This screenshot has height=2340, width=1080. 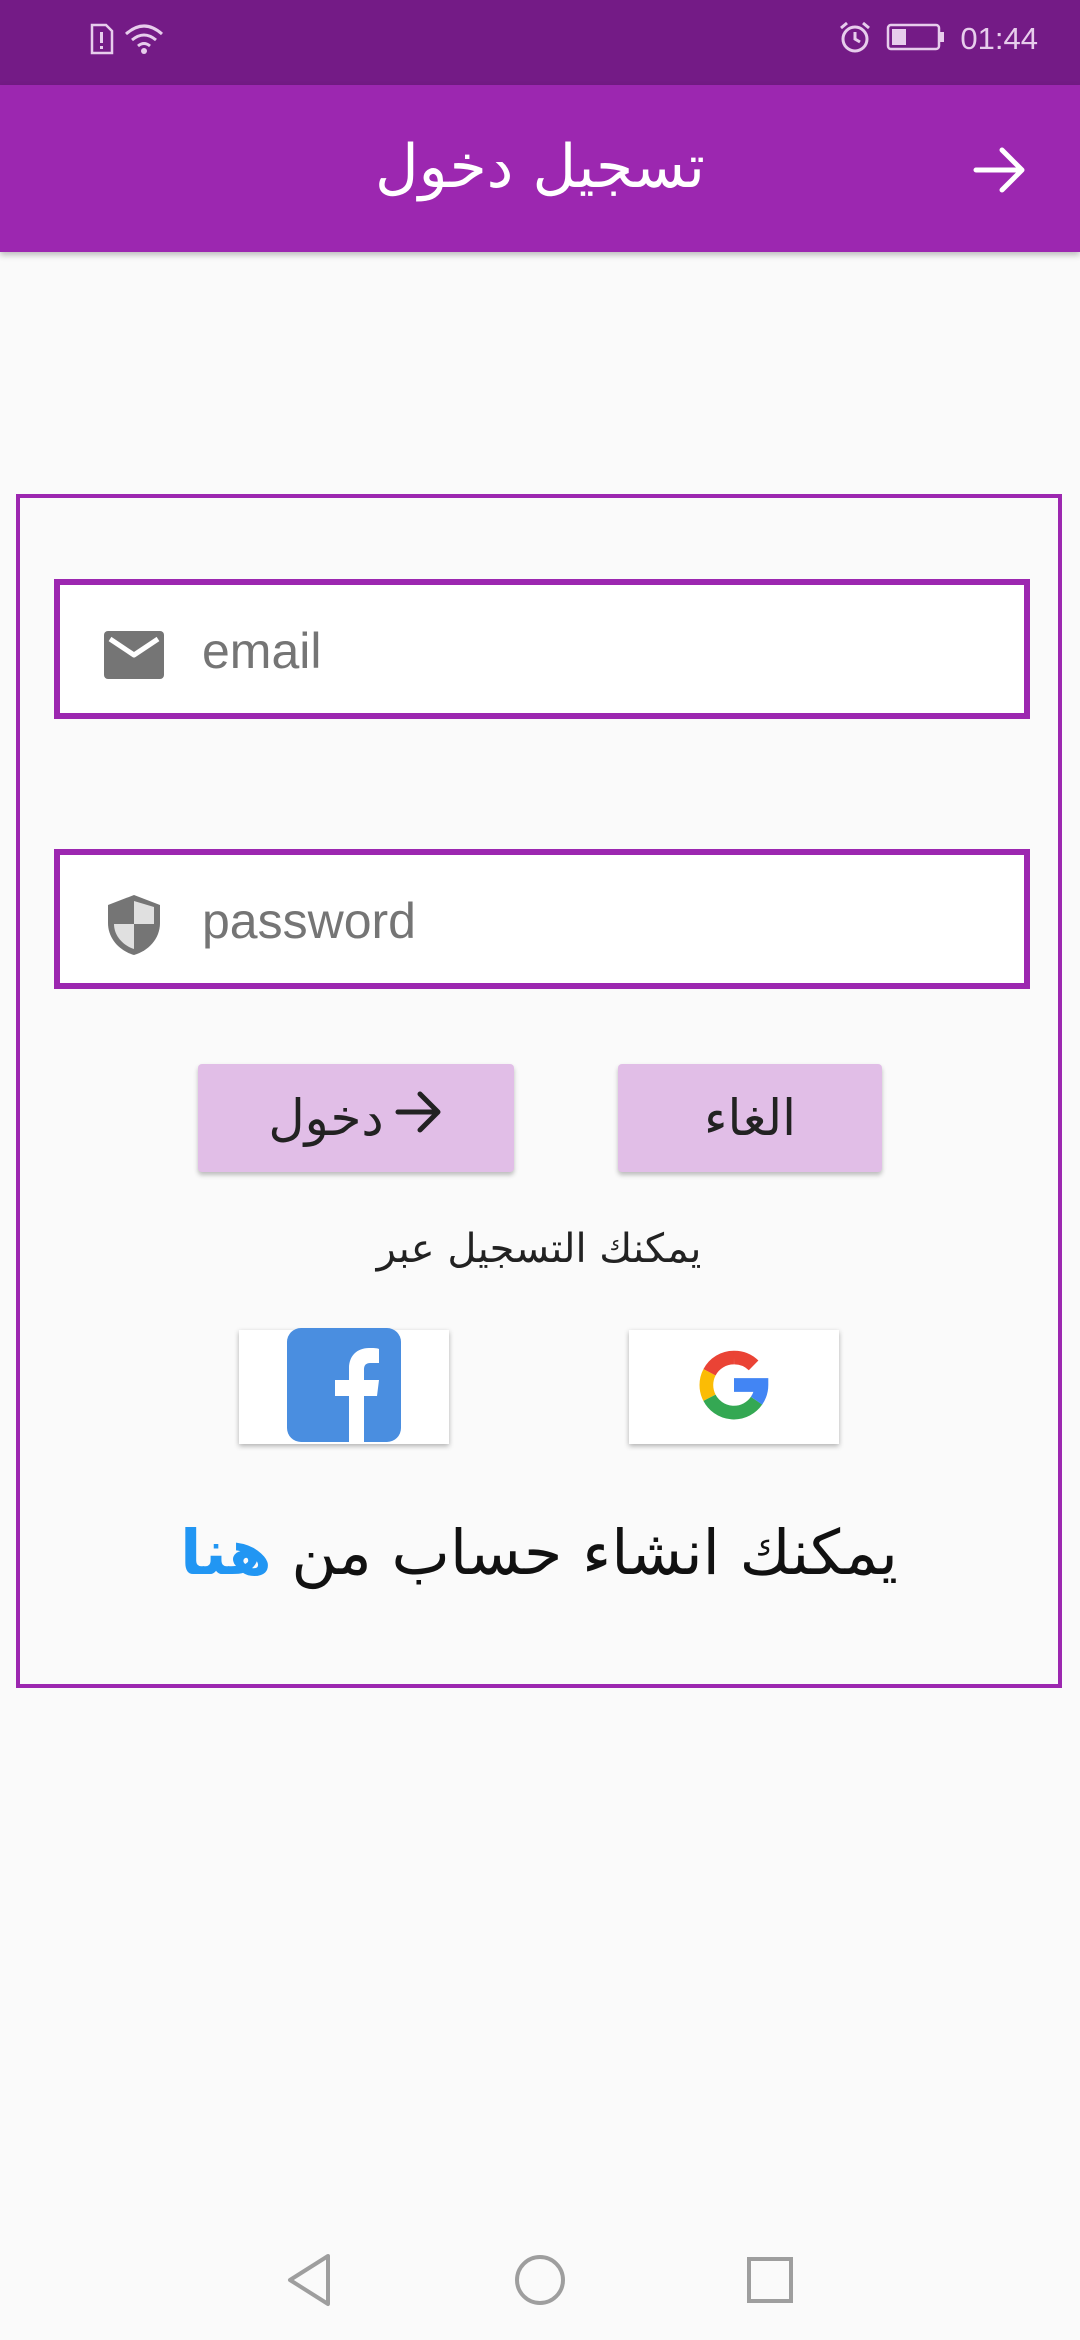 I want to click on password-field-box, so click(x=542, y=919).